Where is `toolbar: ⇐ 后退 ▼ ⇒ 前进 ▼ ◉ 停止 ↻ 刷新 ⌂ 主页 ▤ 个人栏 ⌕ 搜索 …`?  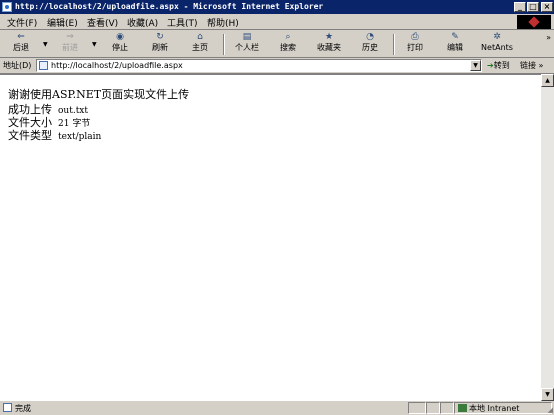 toolbar: ⇐ 后退 ▼ ⇒ 前进 ▼ ◉ 停止 ↻ 刷新 ⌂ 主页 ▤ 个人栏 ⌕ 搜索 … is located at coordinates (277, 44).